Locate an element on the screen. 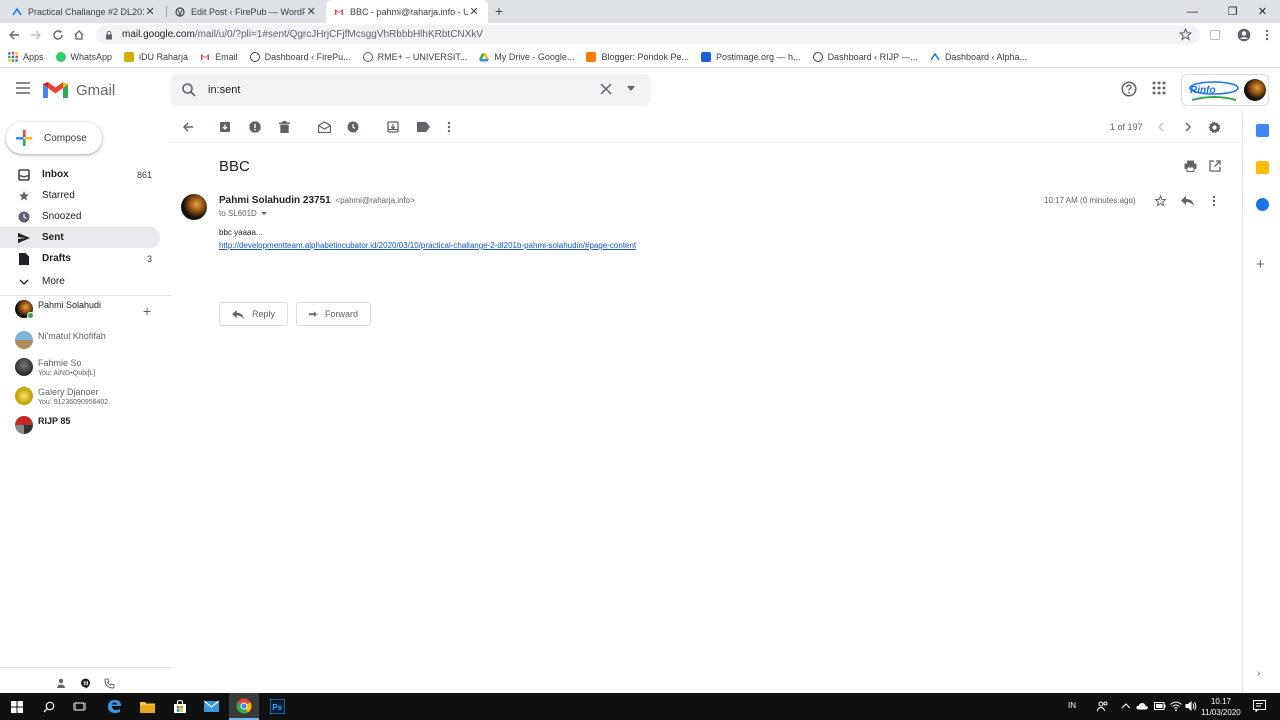 The height and width of the screenshot is (720, 1280). gmail-logo: Gmail is located at coordinates (79, 90).